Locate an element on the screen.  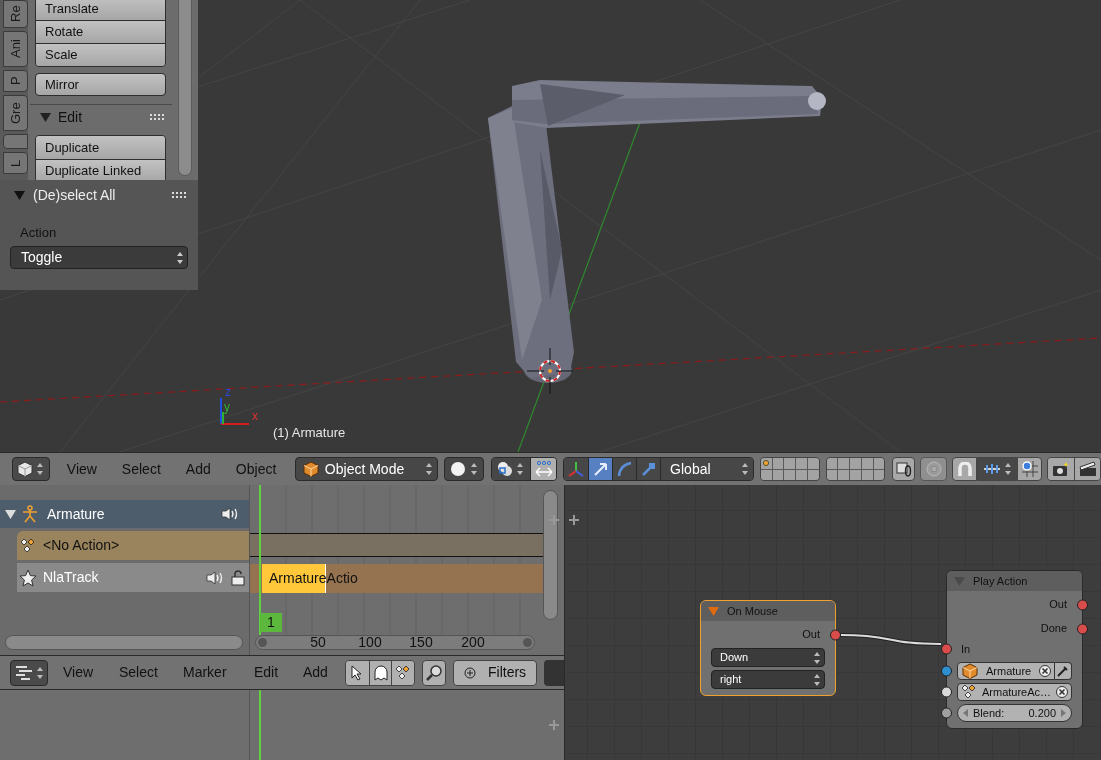
mode-dropdown: Object Mode is located at coordinates (366, 469).